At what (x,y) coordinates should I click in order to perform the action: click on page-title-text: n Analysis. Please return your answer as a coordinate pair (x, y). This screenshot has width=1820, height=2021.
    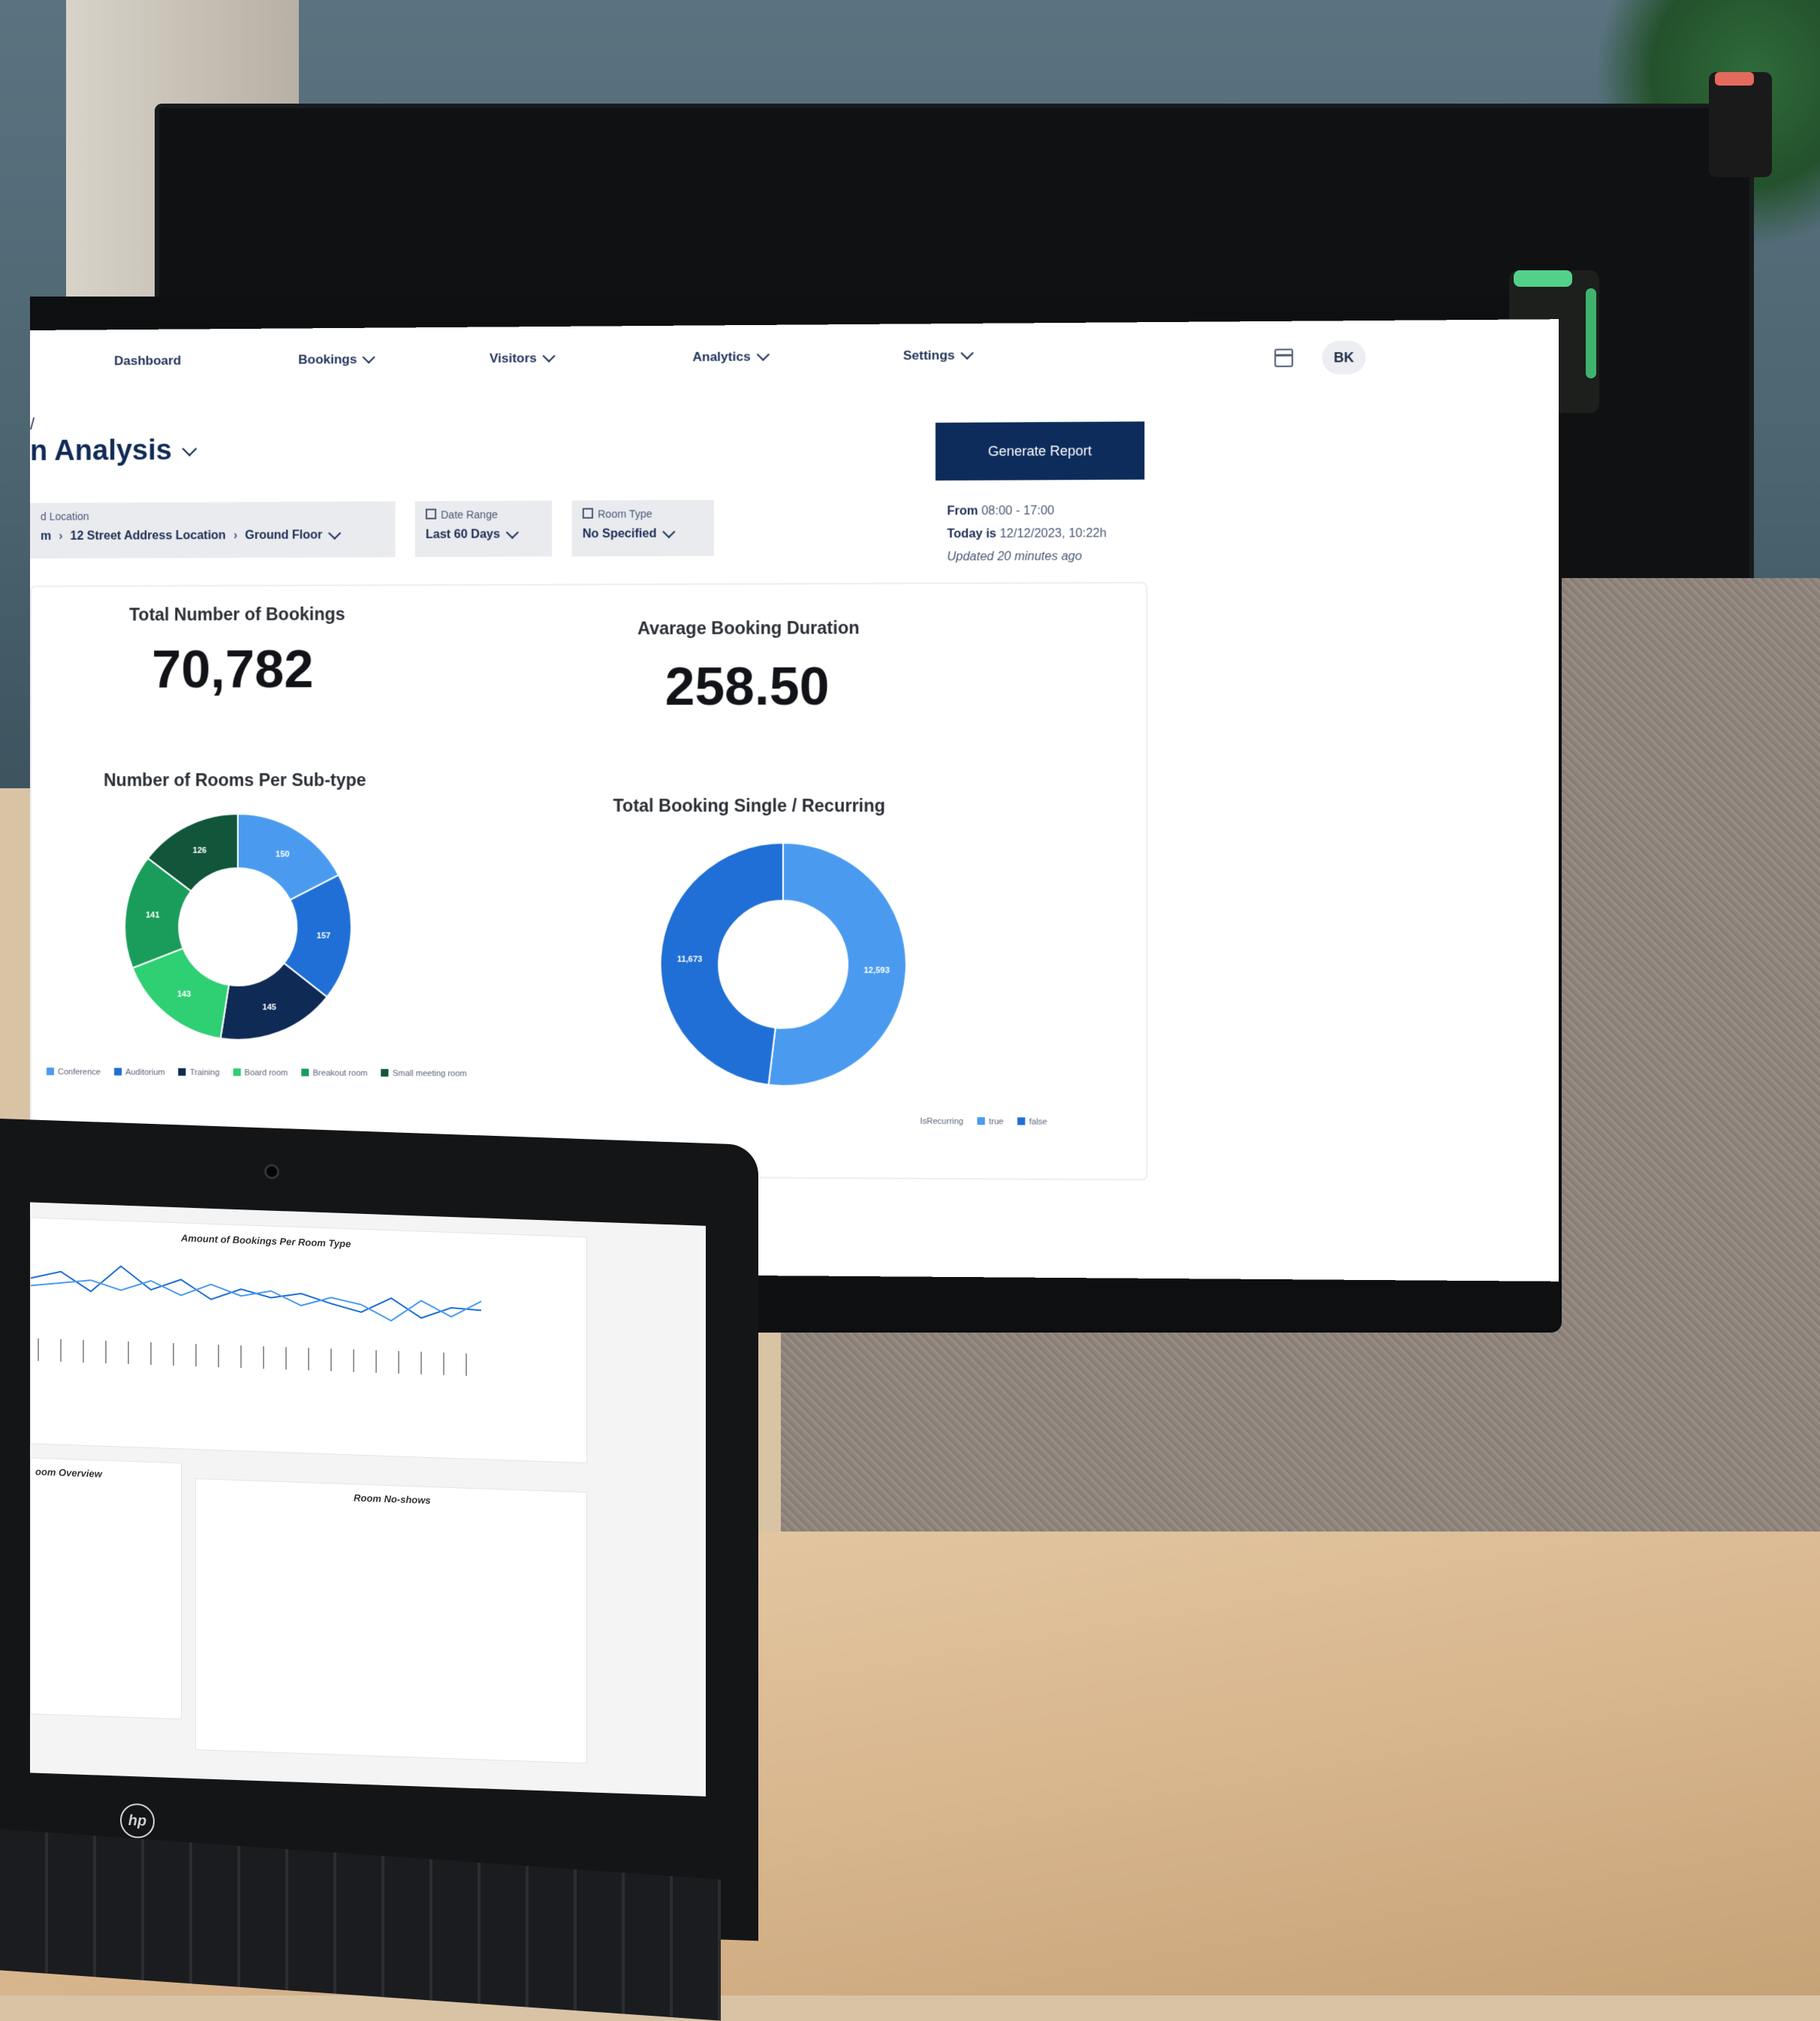
    Looking at the image, I should click on (101, 450).